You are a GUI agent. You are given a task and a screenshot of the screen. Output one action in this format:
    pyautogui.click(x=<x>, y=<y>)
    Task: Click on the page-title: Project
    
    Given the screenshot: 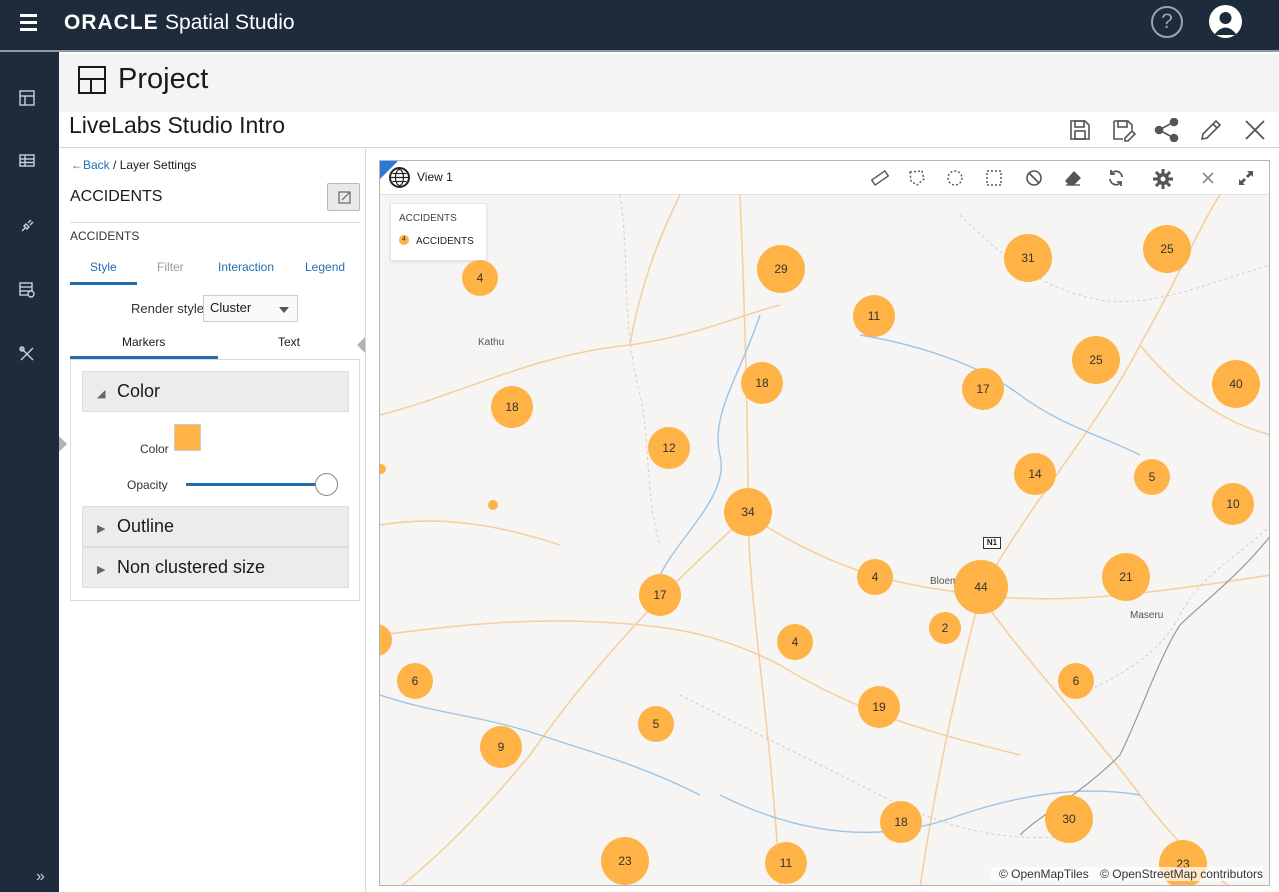 What is the action you would take?
    pyautogui.click(x=163, y=79)
    